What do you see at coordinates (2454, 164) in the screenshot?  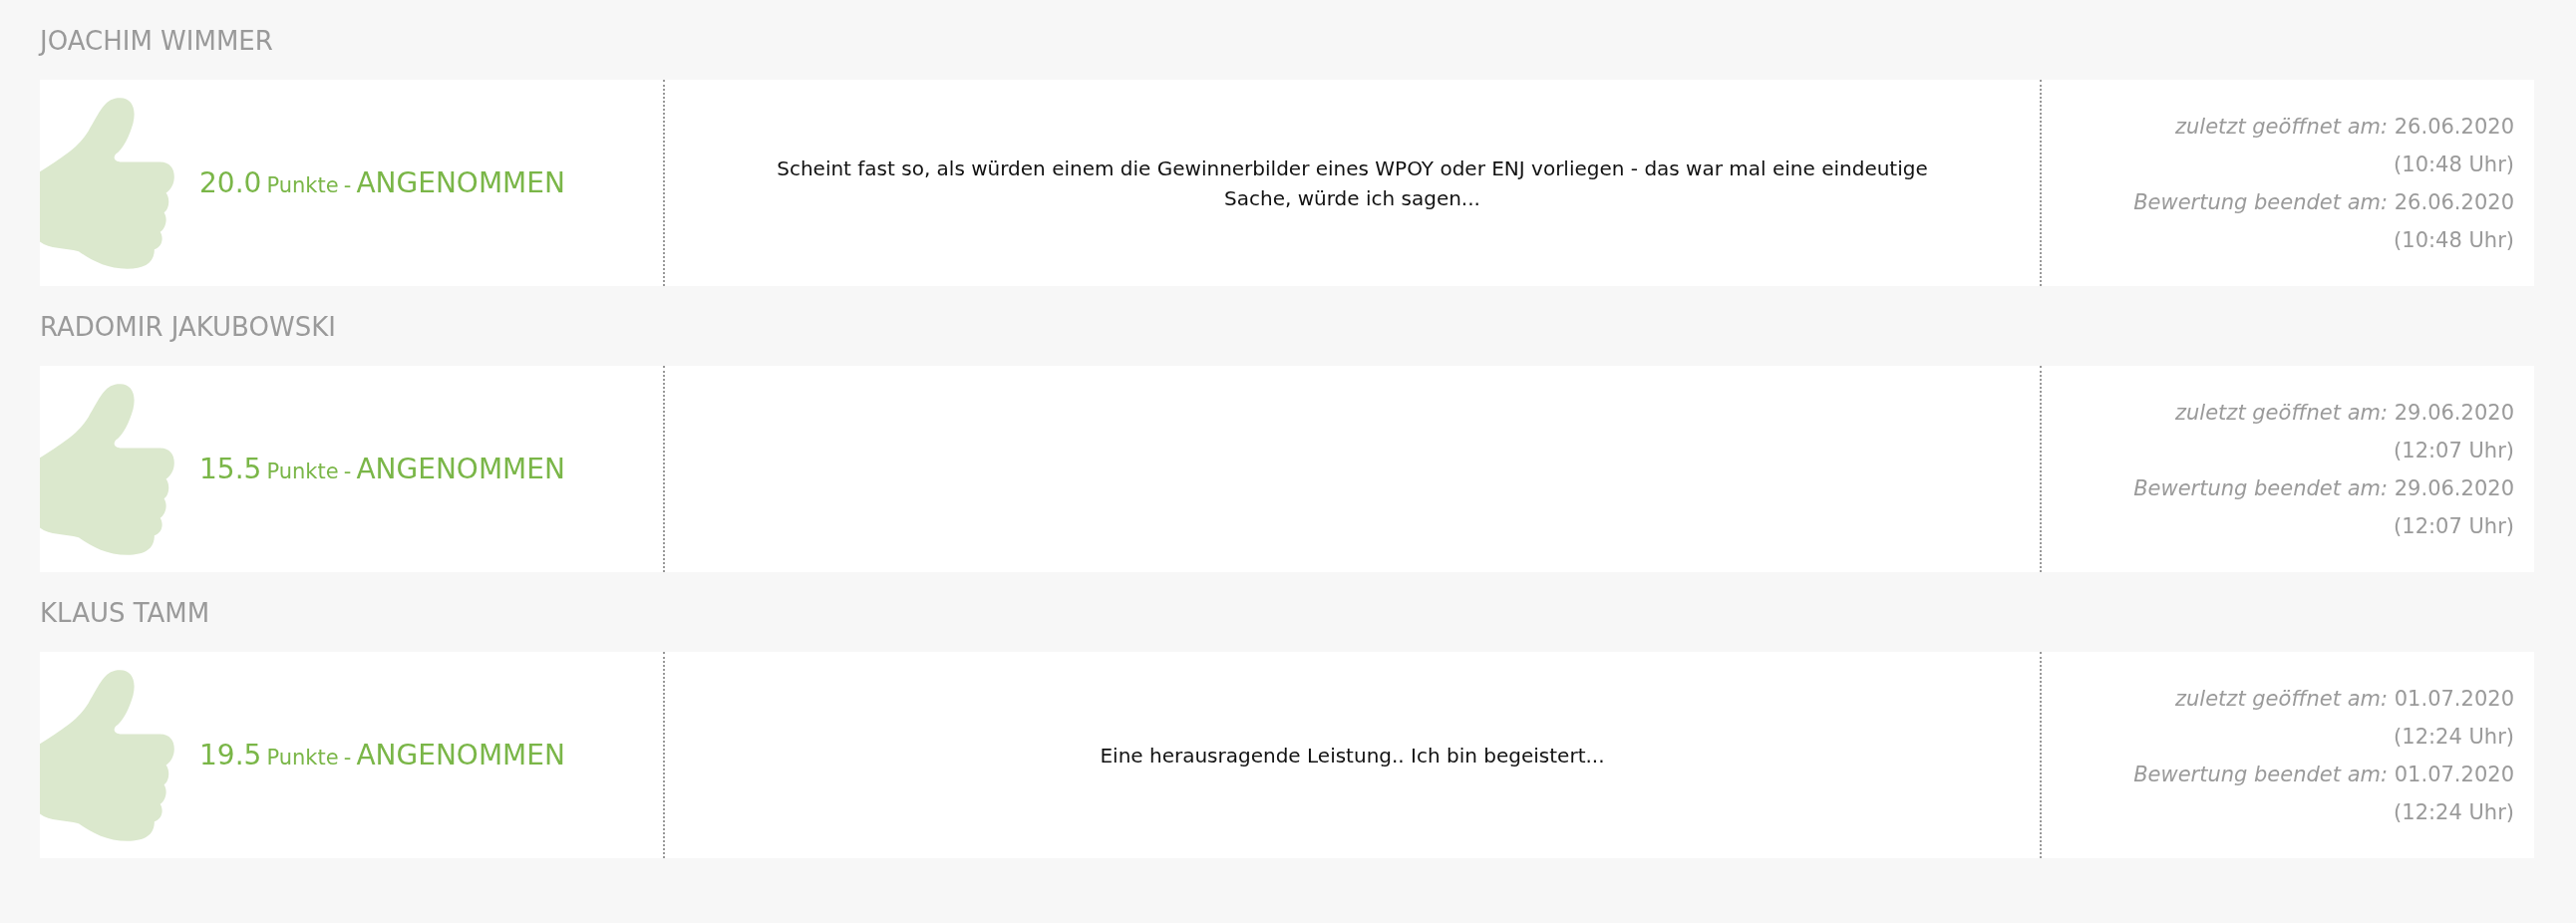 I see `opened-time: (10:48 Uhr)` at bounding box center [2454, 164].